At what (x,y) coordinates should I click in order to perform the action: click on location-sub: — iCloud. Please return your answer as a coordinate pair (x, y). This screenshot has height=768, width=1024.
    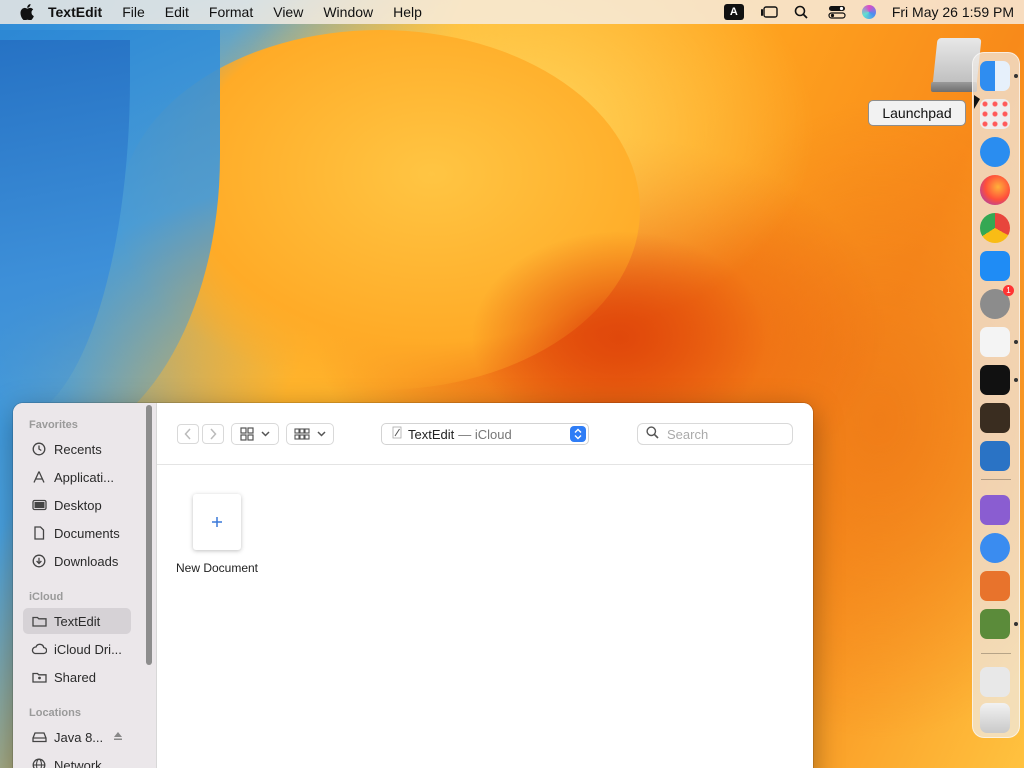
    Looking at the image, I should click on (485, 434).